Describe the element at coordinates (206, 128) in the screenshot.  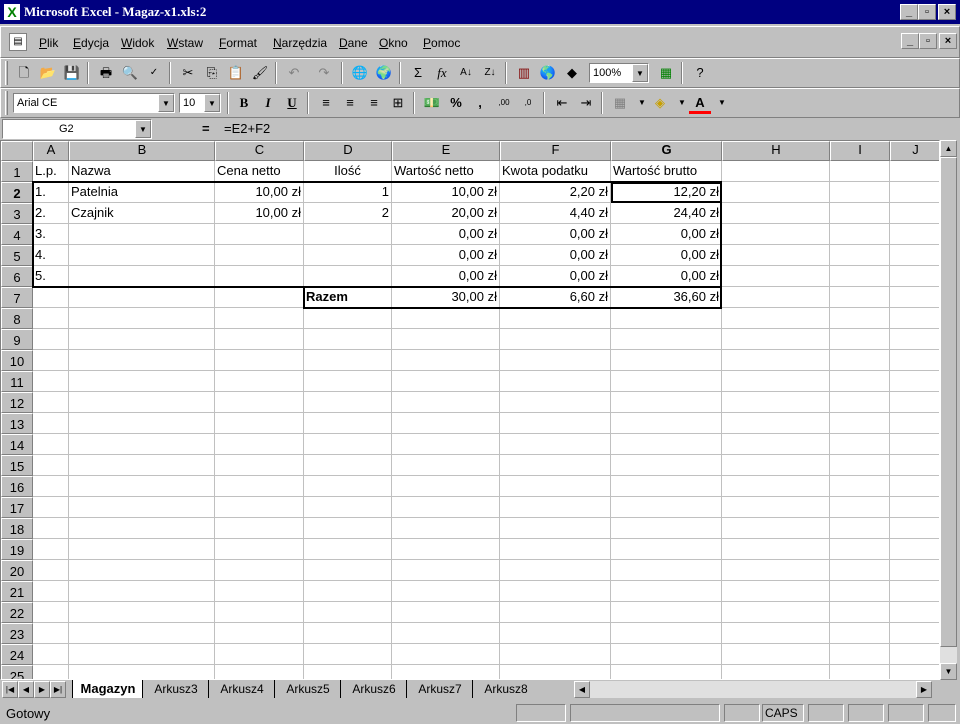
I see `equals-sign: =` at that location.